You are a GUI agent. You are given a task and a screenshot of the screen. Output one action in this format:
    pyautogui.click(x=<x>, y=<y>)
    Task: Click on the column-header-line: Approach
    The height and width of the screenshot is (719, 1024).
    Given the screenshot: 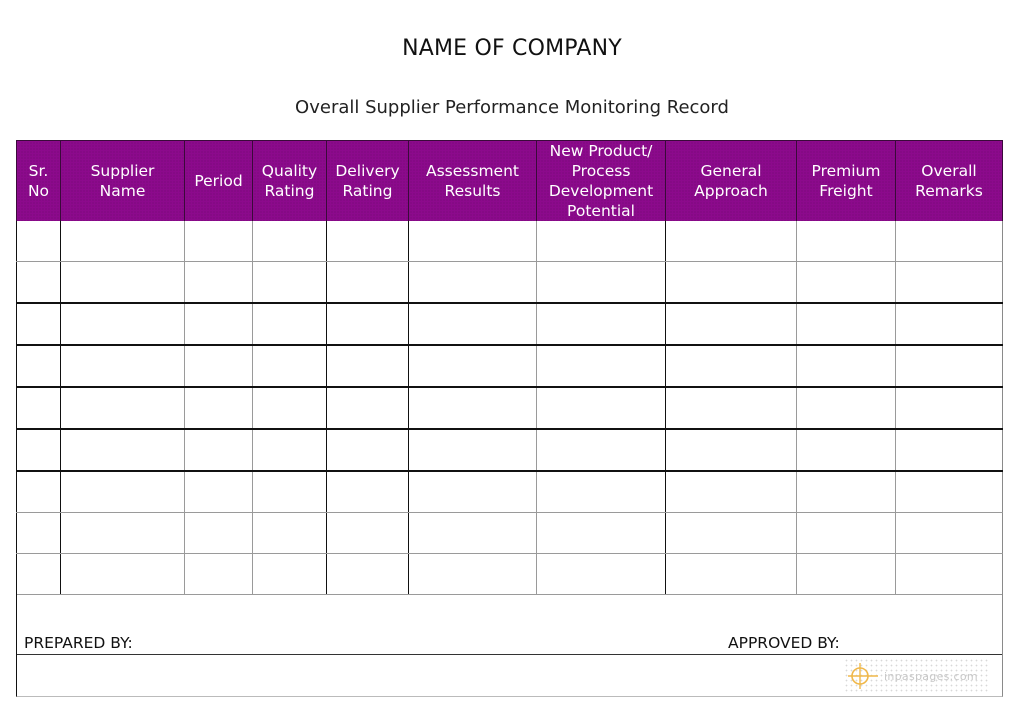 What is the action you would take?
    pyautogui.click(x=731, y=191)
    